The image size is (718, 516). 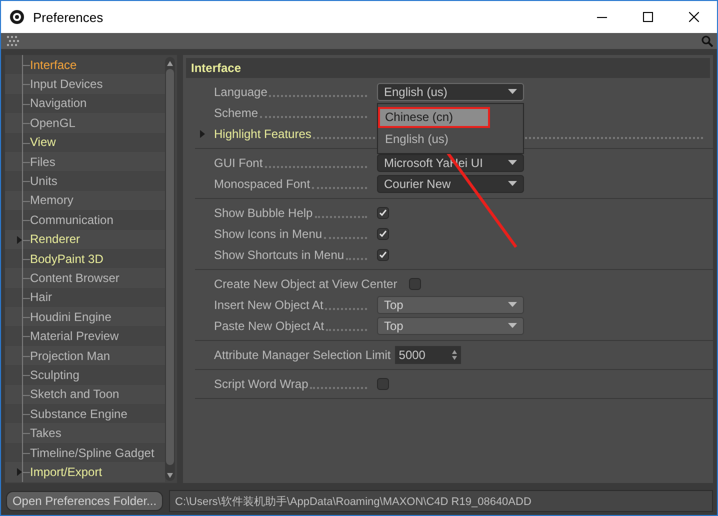 What do you see at coordinates (241, 91) in the screenshot?
I see `field-label: Language` at bounding box center [241, 91].